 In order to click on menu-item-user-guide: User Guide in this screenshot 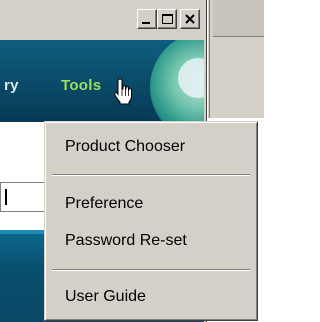, I will do `click(151, 298)`.